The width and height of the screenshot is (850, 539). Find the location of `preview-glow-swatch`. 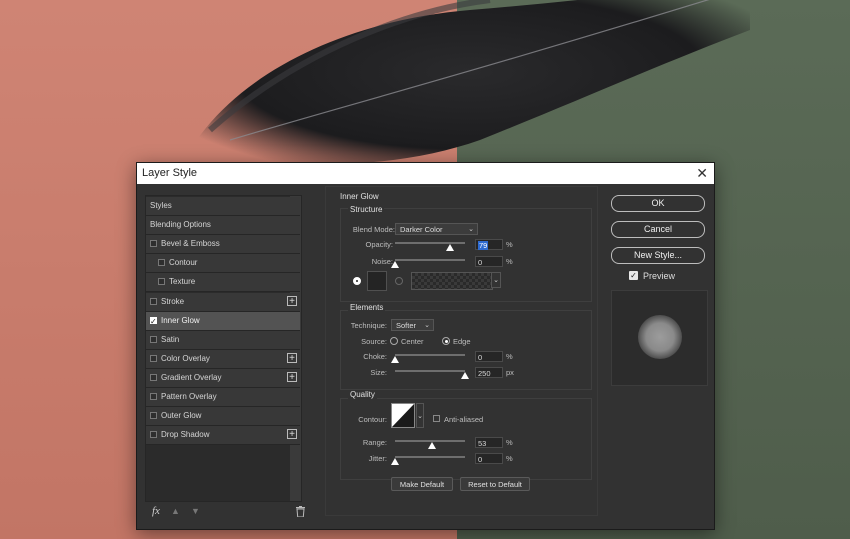

preview-glow-swatch is located at coordinates (660, 337).